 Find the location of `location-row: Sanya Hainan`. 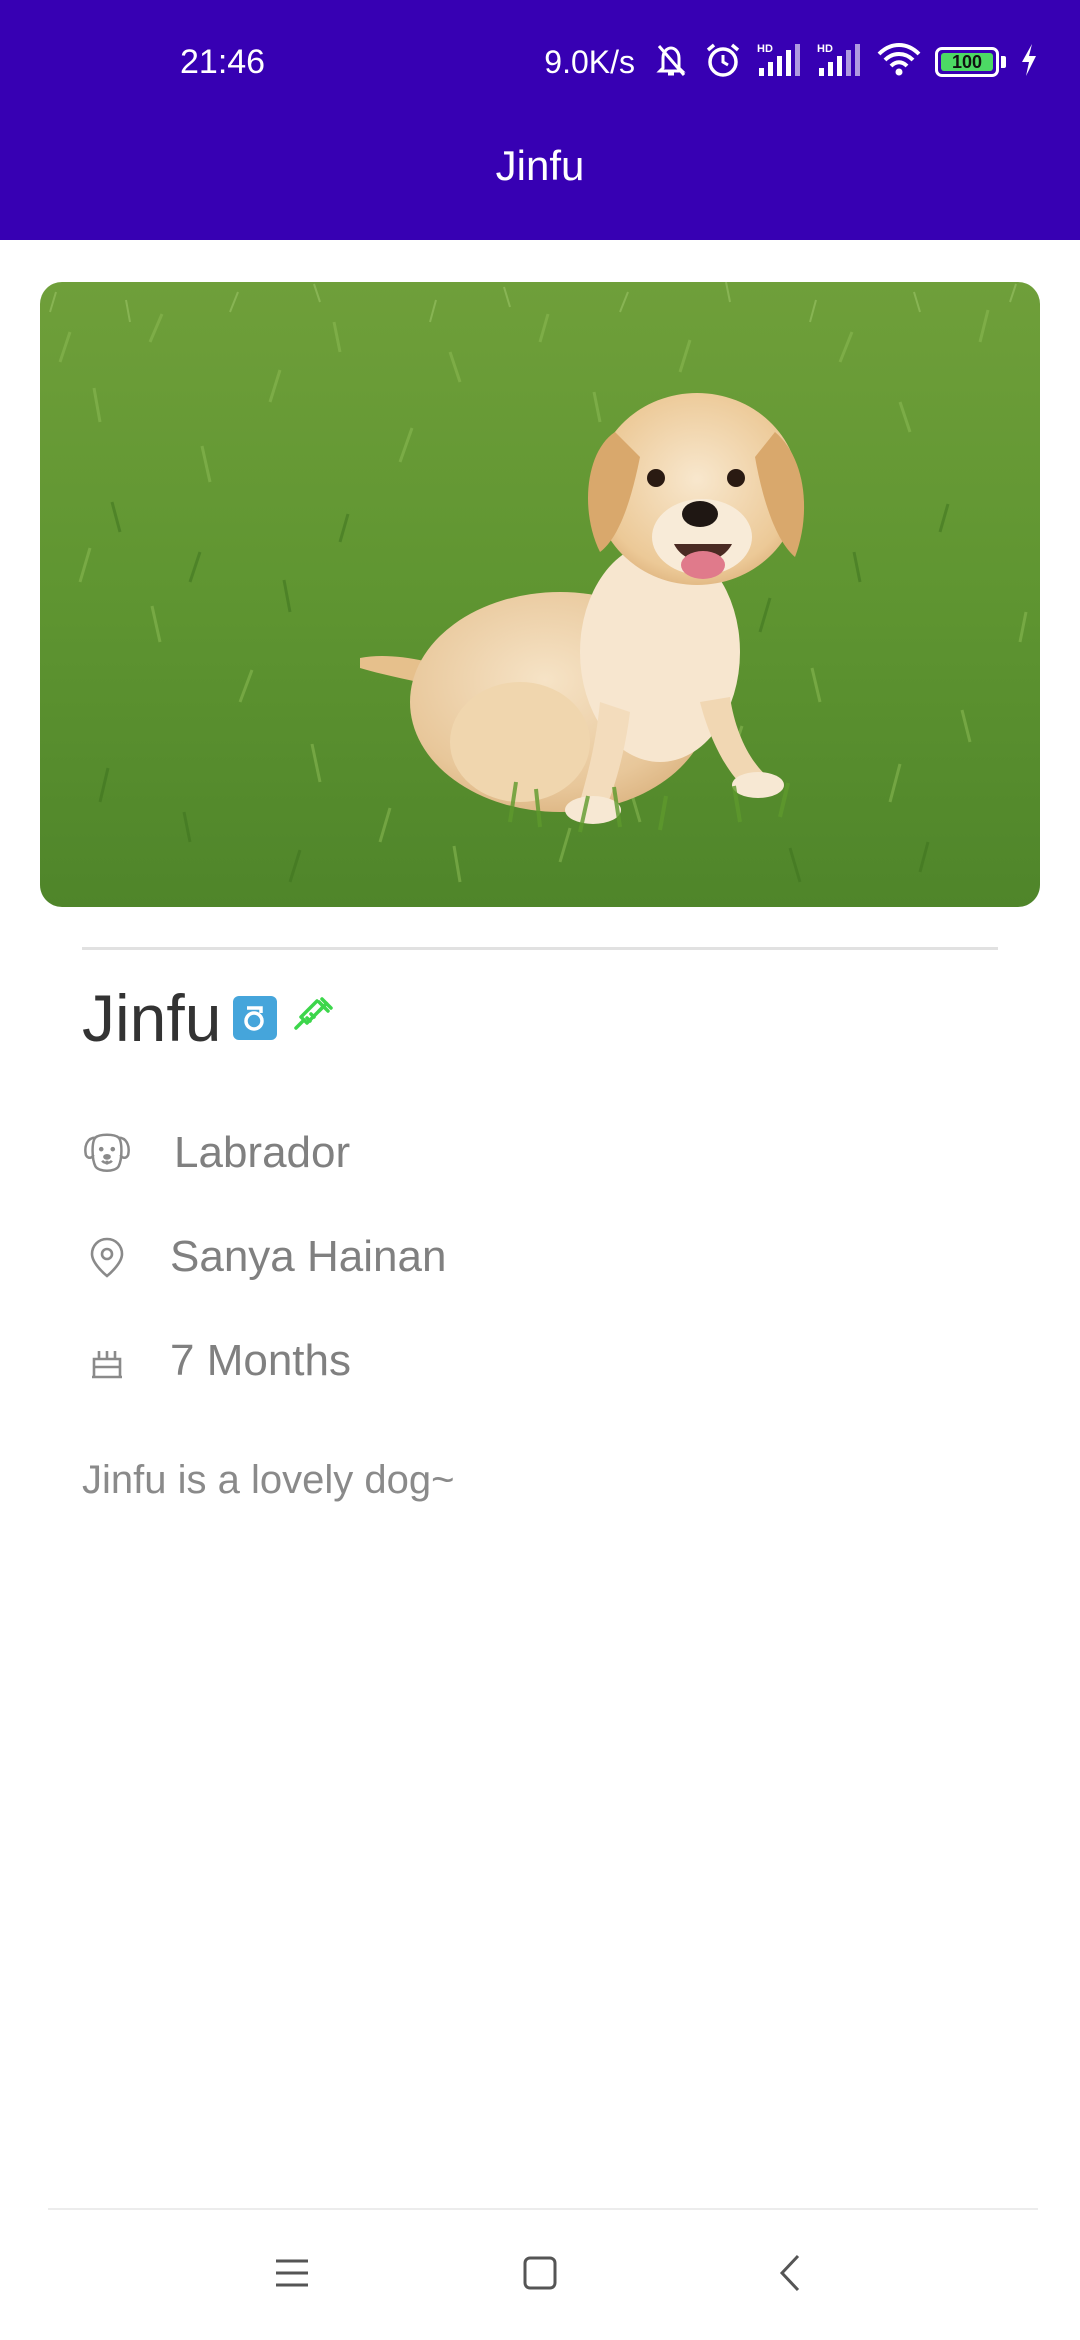

location-row: Sanya Hainan is located at coordinates (264, 1257).